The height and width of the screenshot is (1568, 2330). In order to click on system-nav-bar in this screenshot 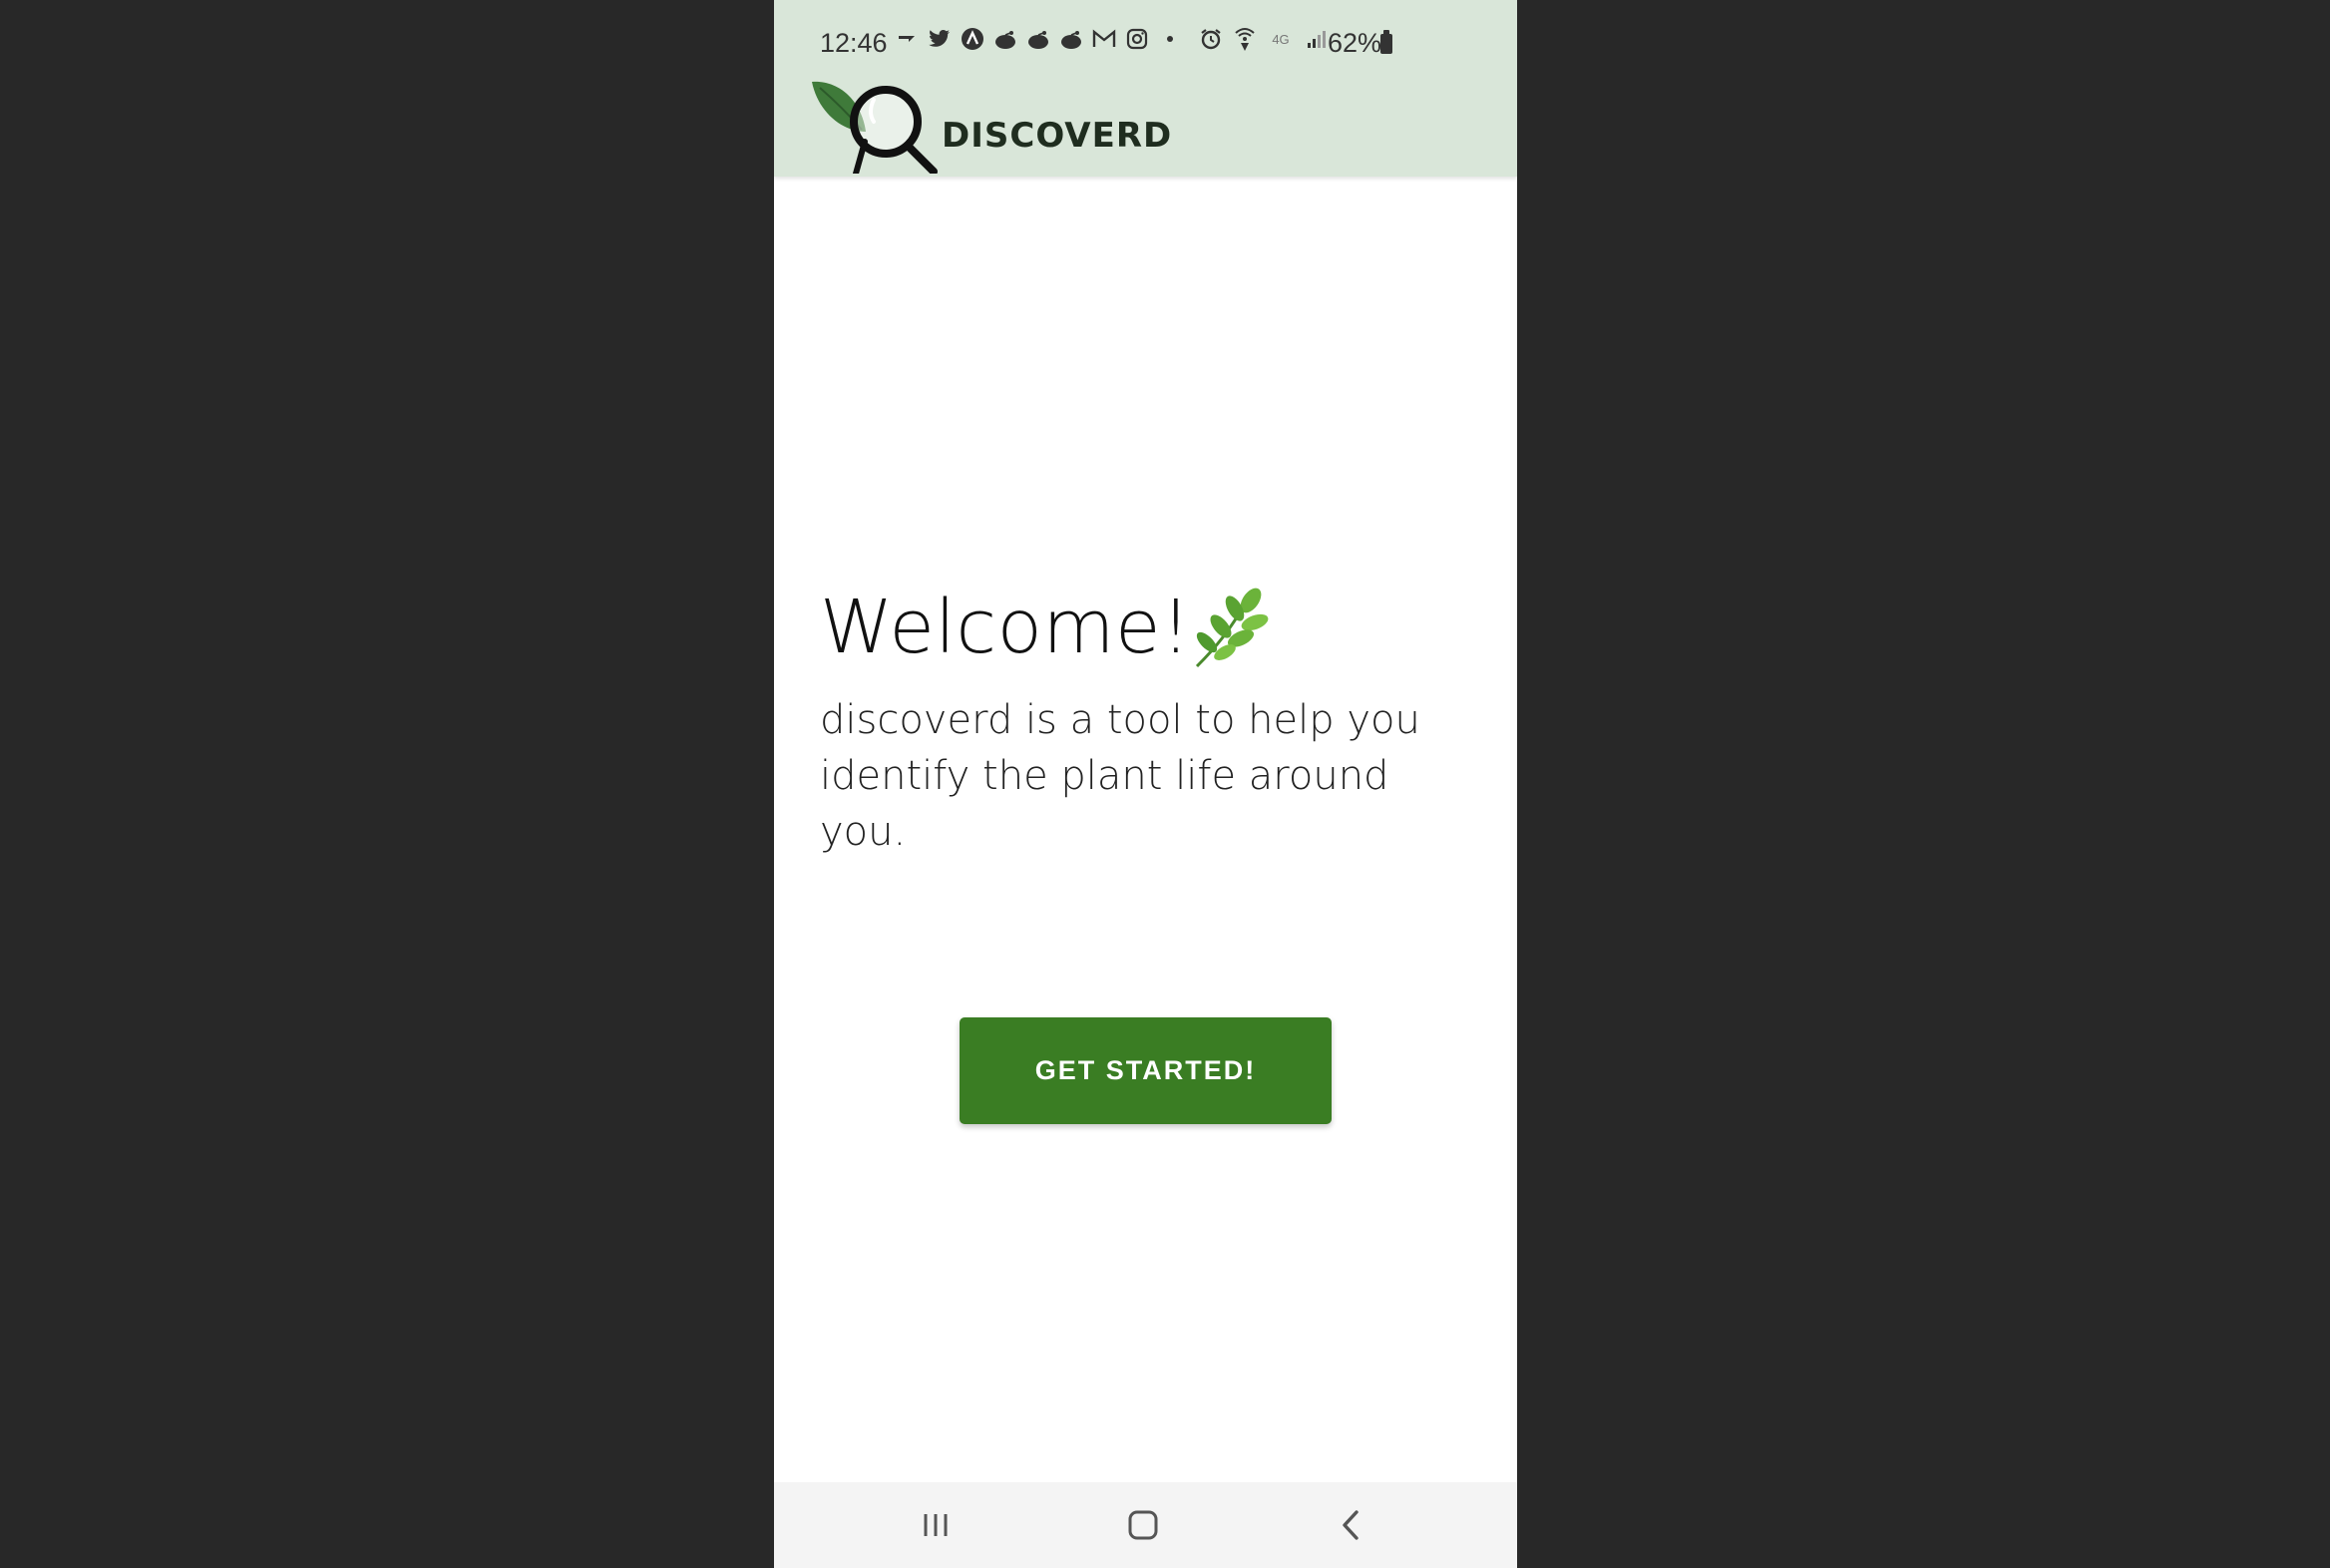, I will do `click(1145, 1525)`.